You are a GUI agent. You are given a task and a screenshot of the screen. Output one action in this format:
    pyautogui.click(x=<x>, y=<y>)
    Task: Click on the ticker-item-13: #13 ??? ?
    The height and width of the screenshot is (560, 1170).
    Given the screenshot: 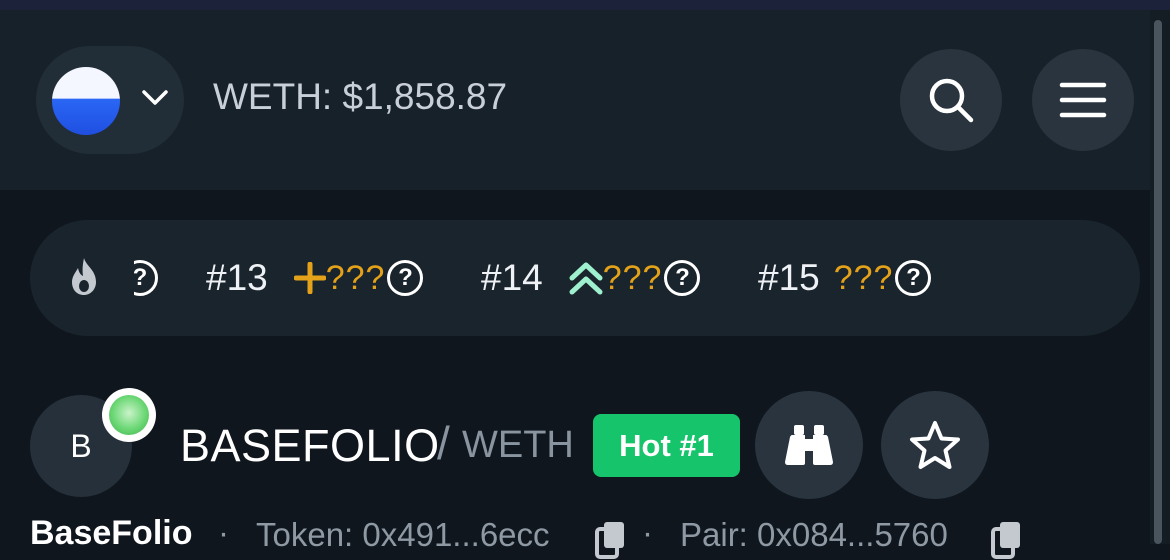 What is the action you would take?
    pyautogui.click(x=315, y=278)
    